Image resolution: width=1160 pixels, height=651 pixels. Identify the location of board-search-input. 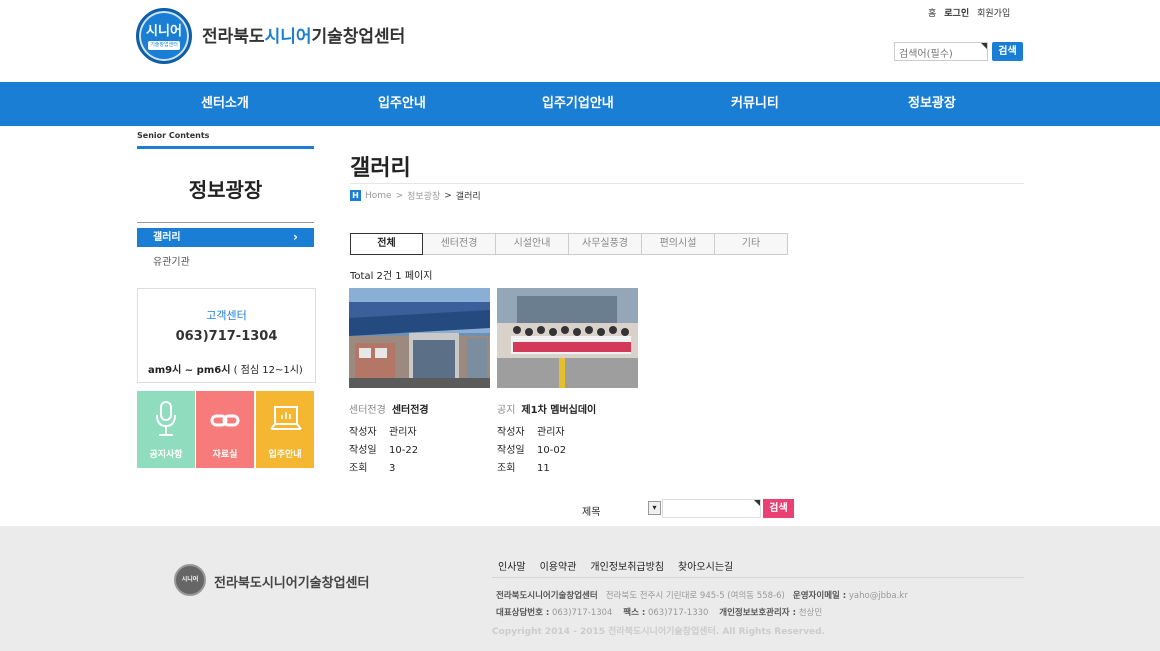
(711, 508).